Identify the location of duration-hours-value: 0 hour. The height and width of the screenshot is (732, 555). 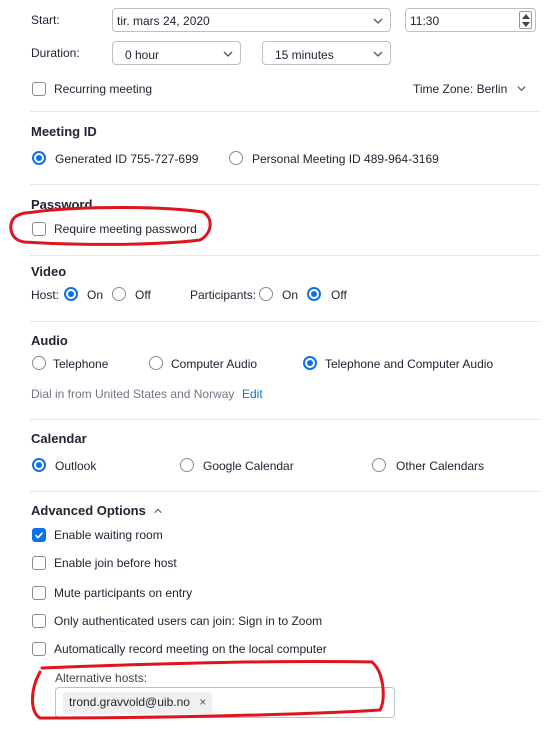
(142, 55).